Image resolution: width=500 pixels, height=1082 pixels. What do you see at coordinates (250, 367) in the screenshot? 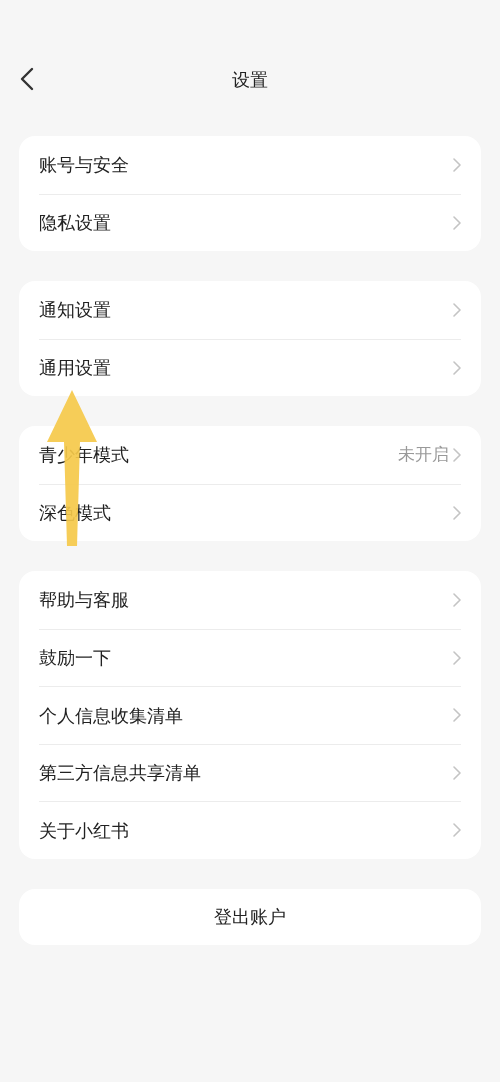
I see `settings-row: 通用设置` at bounding box center [250, 367].